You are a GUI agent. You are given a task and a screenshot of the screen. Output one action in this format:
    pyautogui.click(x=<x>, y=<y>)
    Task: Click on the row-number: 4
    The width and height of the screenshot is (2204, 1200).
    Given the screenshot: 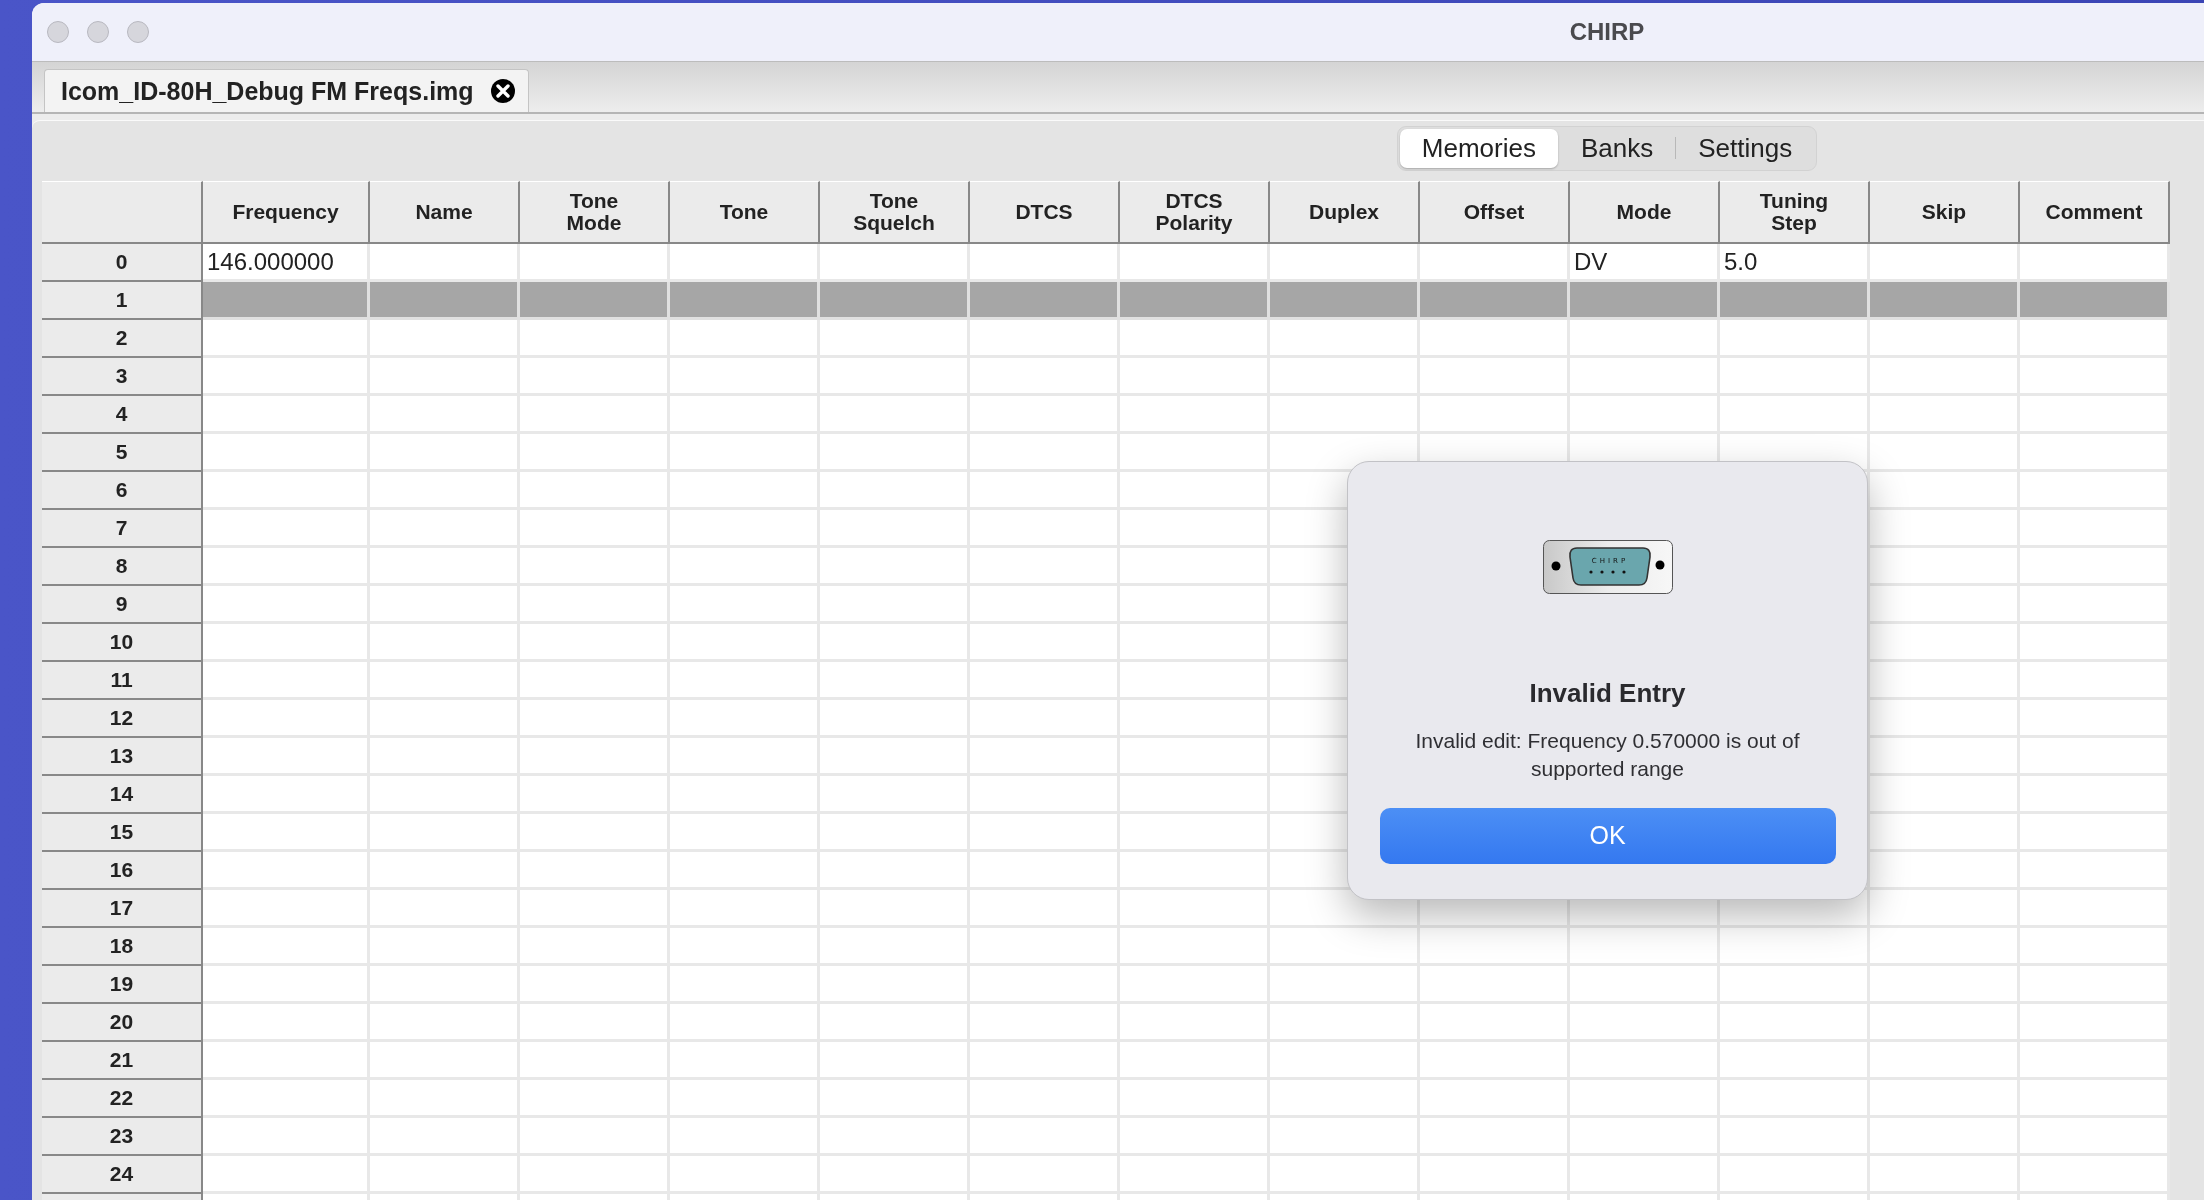 What is the action you would take?
    pyautogui.click(x=122, y=415)
    